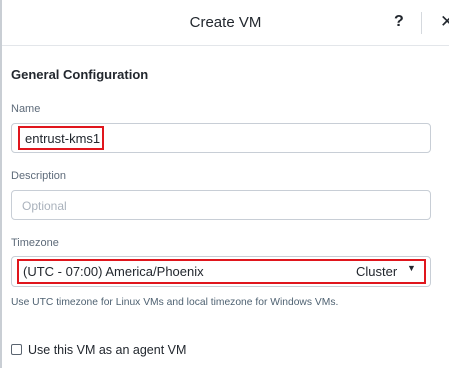 Image resolution: width=449 pixels, height=368 pixels. Describe the element at coordinates (61, 138) in the screenshot. I see `name-highlight-box` at that location.